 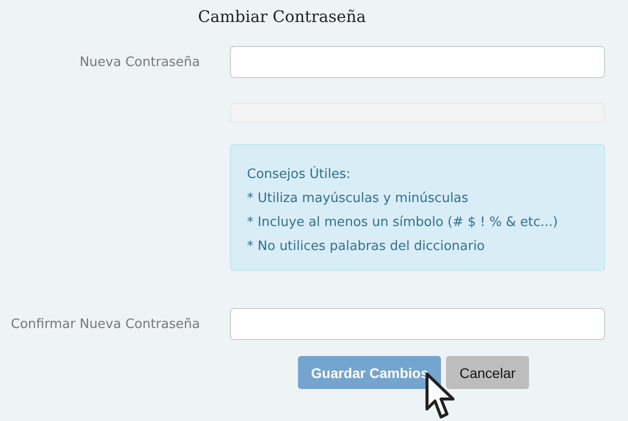 What do you see at coordinates (403, 223) in the screenshot?
I see `tip-text: * Incluye al menos un símbolo (# $ ! % & etc...)` at bounding box center [403, 223].